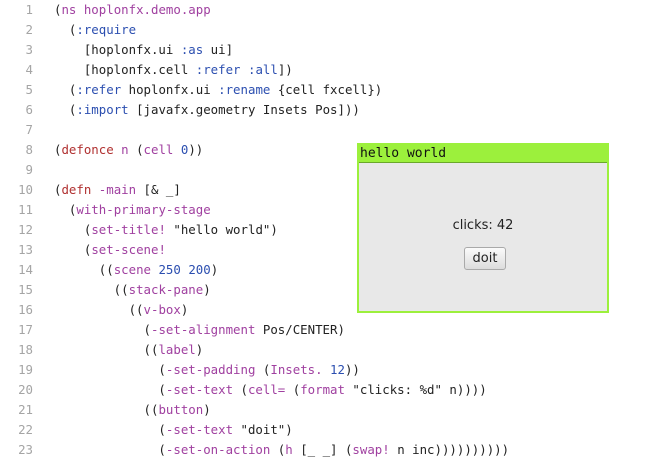  Describe the element at coordinates (207, 370) in the screenshot. I see `code-text: (-set-padding (Insets. 12))` at that location.